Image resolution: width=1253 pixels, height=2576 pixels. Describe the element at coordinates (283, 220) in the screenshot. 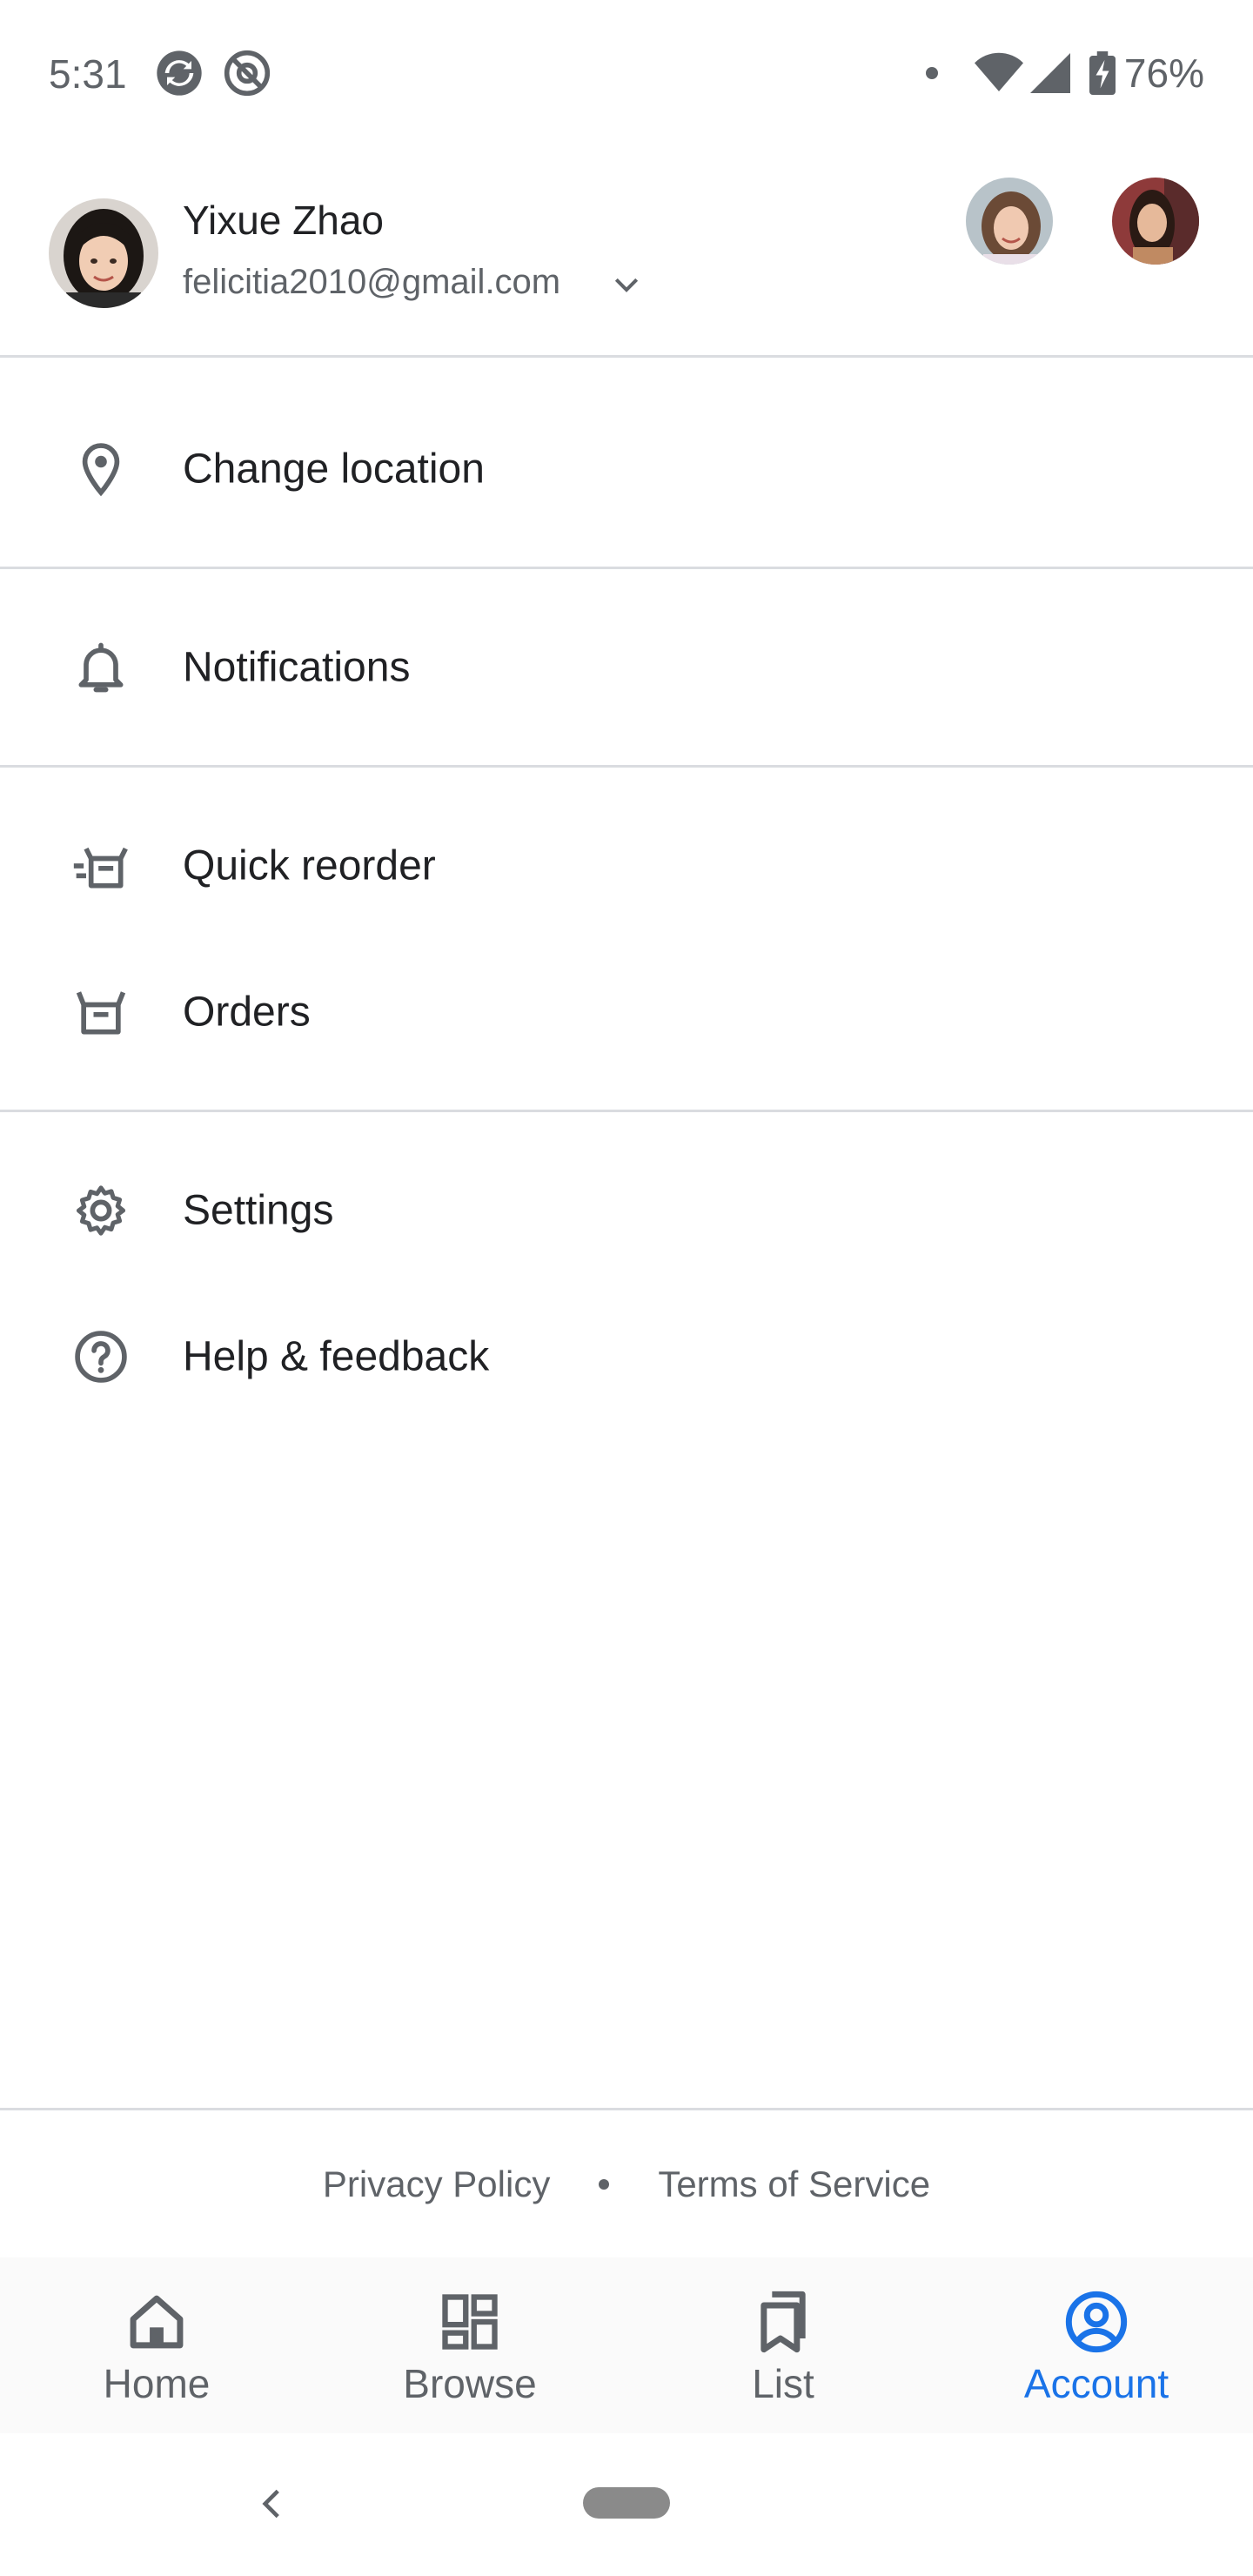

I see `account-name: Yixue Zhao` at that location.